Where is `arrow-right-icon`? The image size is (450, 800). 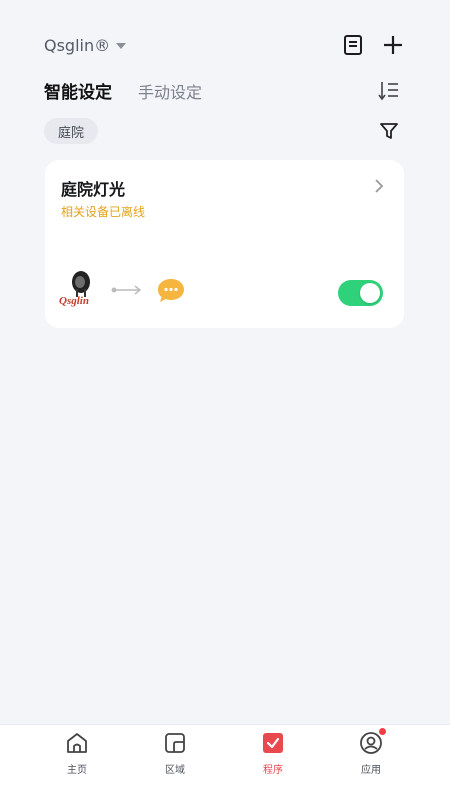 arrow-right-icon is located at coordinates (126, 290).